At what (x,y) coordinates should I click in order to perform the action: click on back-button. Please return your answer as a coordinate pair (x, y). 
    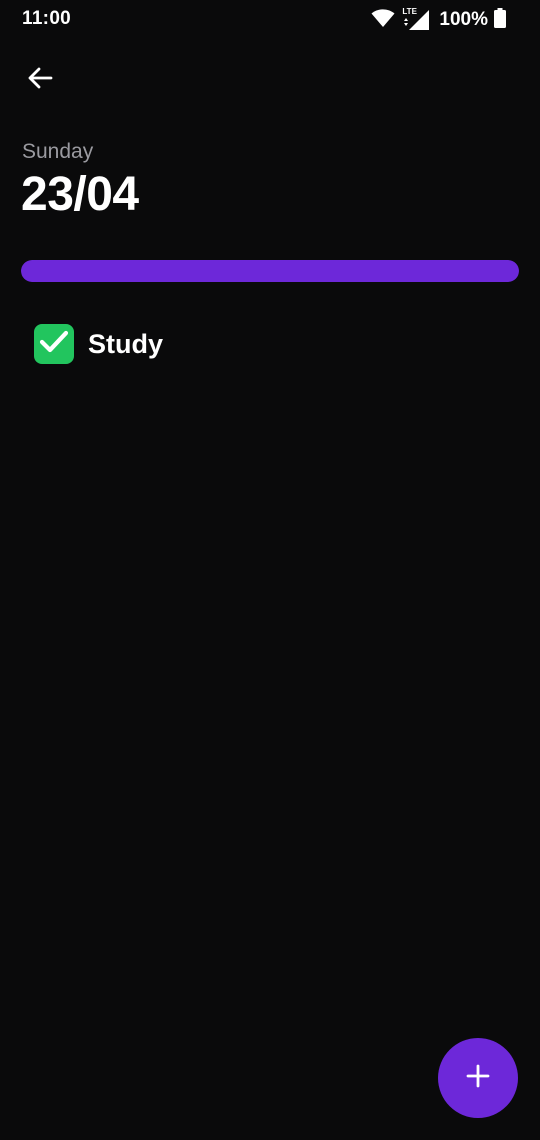
    Looking at the image, I should click on (40, 80).